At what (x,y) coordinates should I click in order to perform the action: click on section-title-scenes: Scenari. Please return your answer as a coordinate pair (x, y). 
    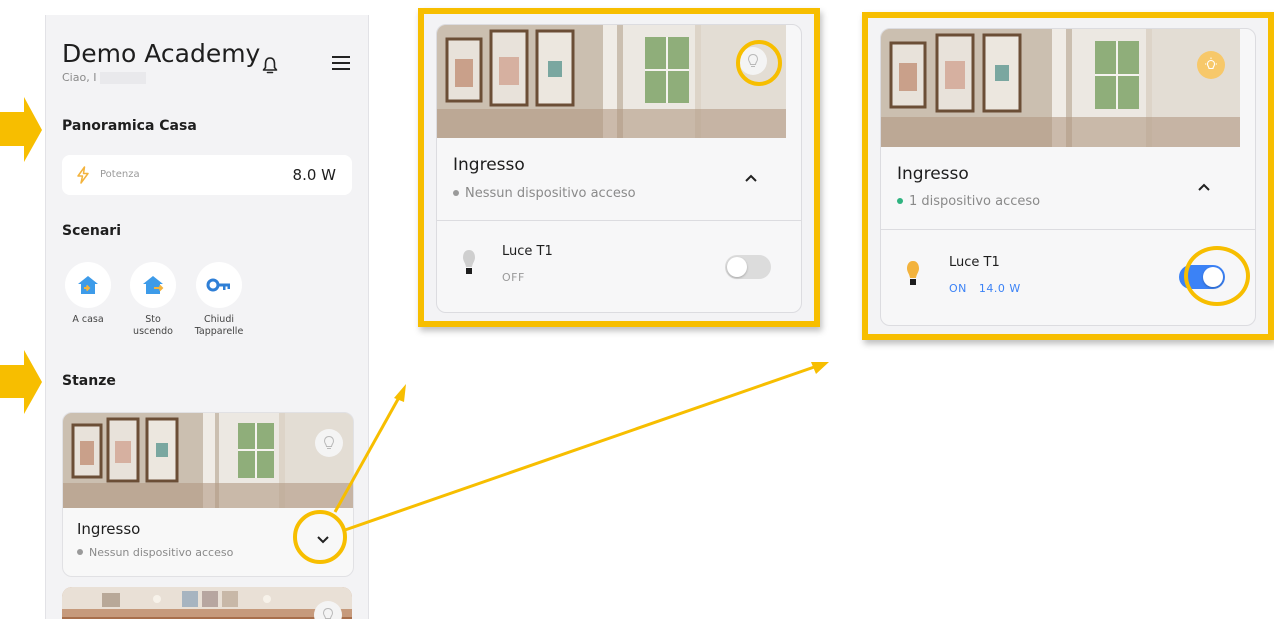
    Looking at the image, I should click on (91, 231).